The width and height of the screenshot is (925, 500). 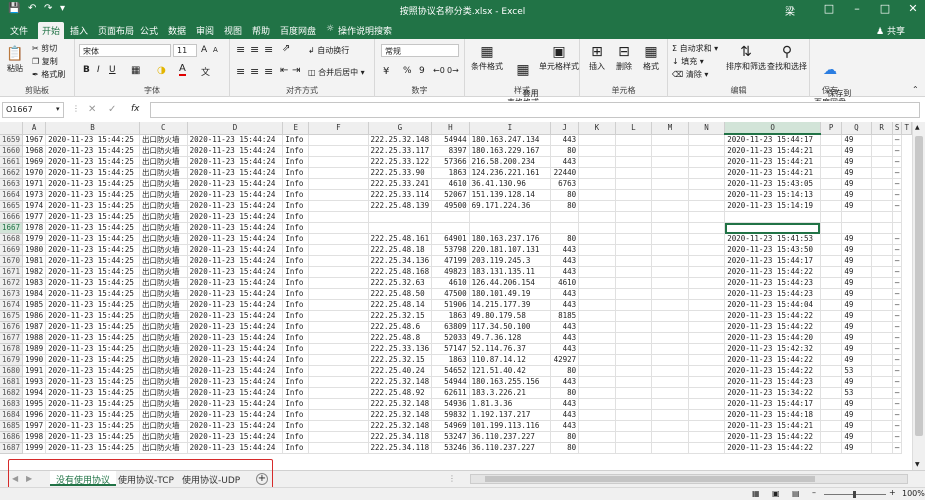 What do you see at coordinates (634, 128) in the screenshot?
I see `column-header: L` at bounding box center [634, 128].